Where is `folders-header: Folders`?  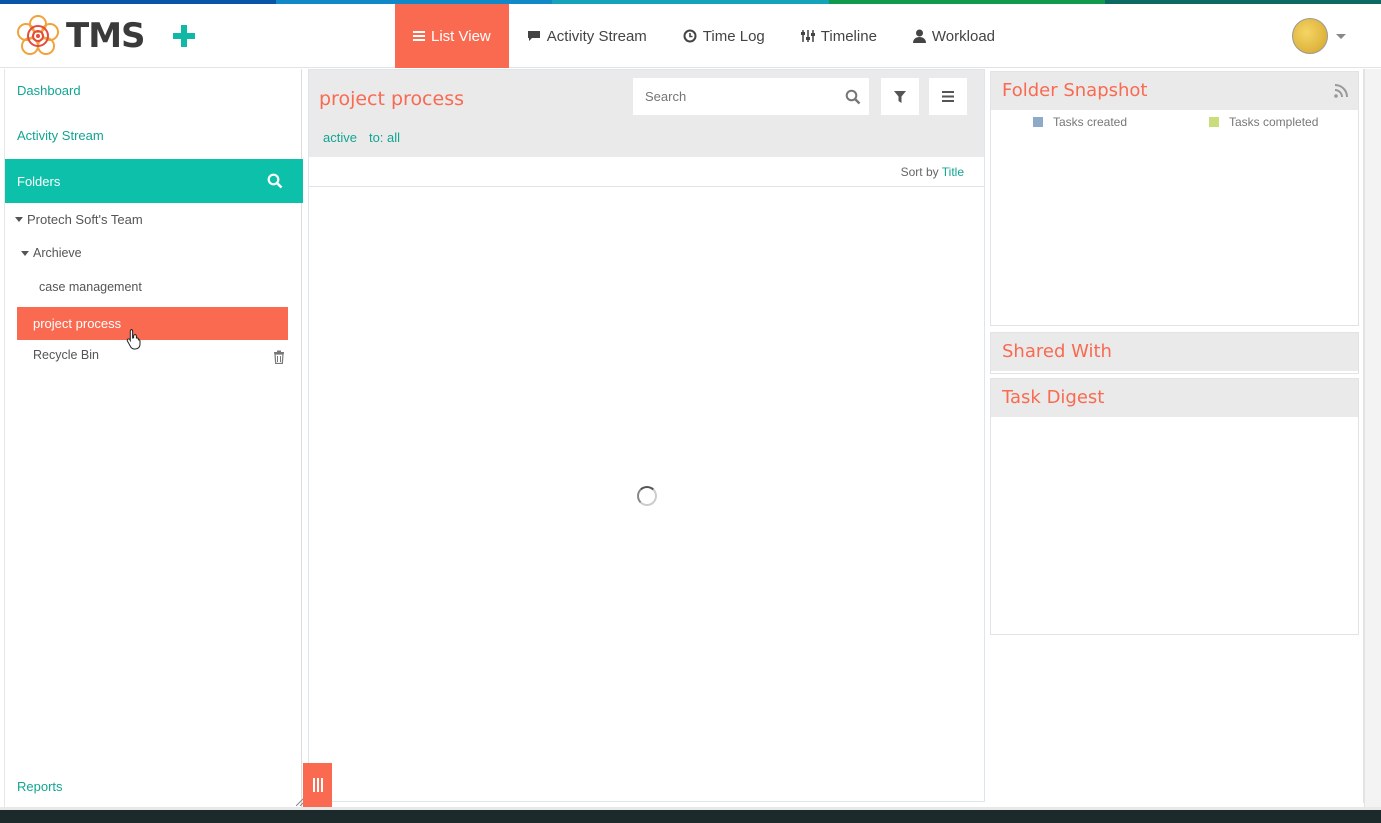 folders-header: Folders is located at coordinates (154, 181).